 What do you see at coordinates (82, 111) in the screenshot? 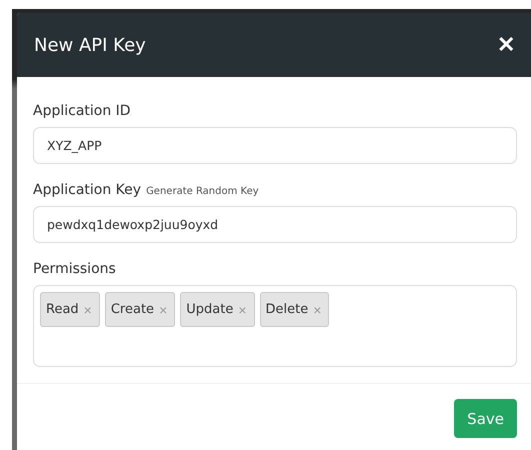
I see `field-label: Application ID` at bounding box center [82, 111].